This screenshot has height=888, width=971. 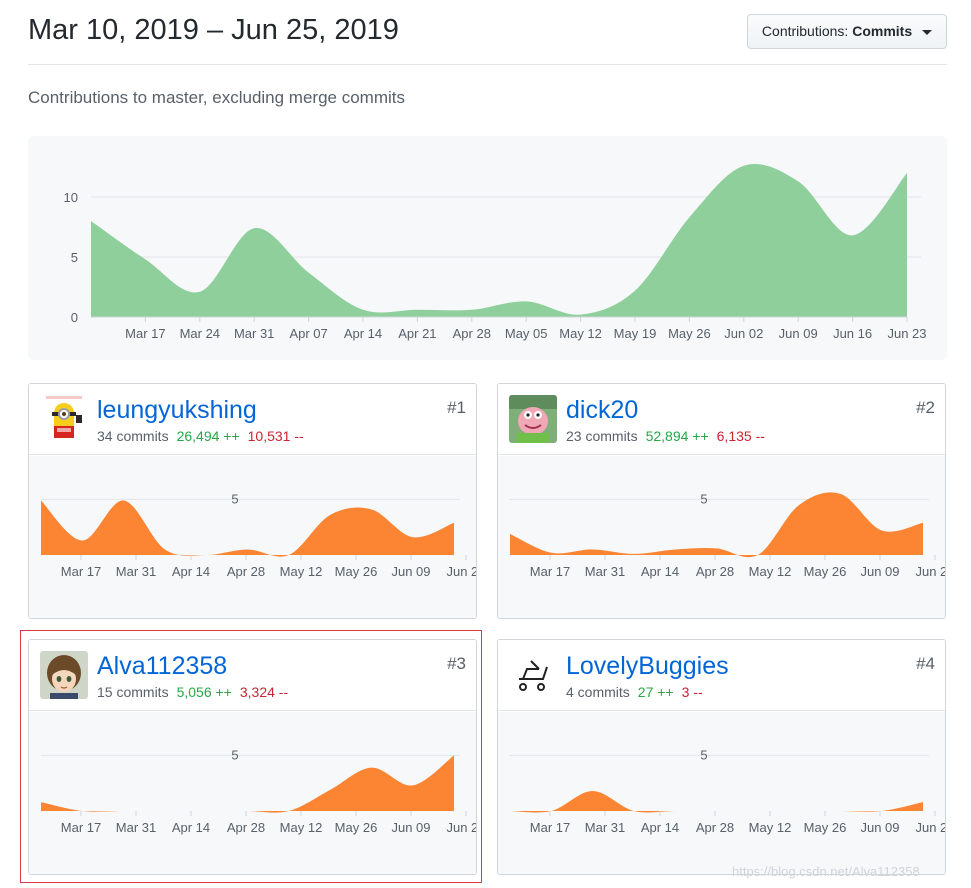 What do you see at coordinates (208, 436) in the screenshot?
I see `additions-count: 26,494 ++` at bounding box center [208, 436].